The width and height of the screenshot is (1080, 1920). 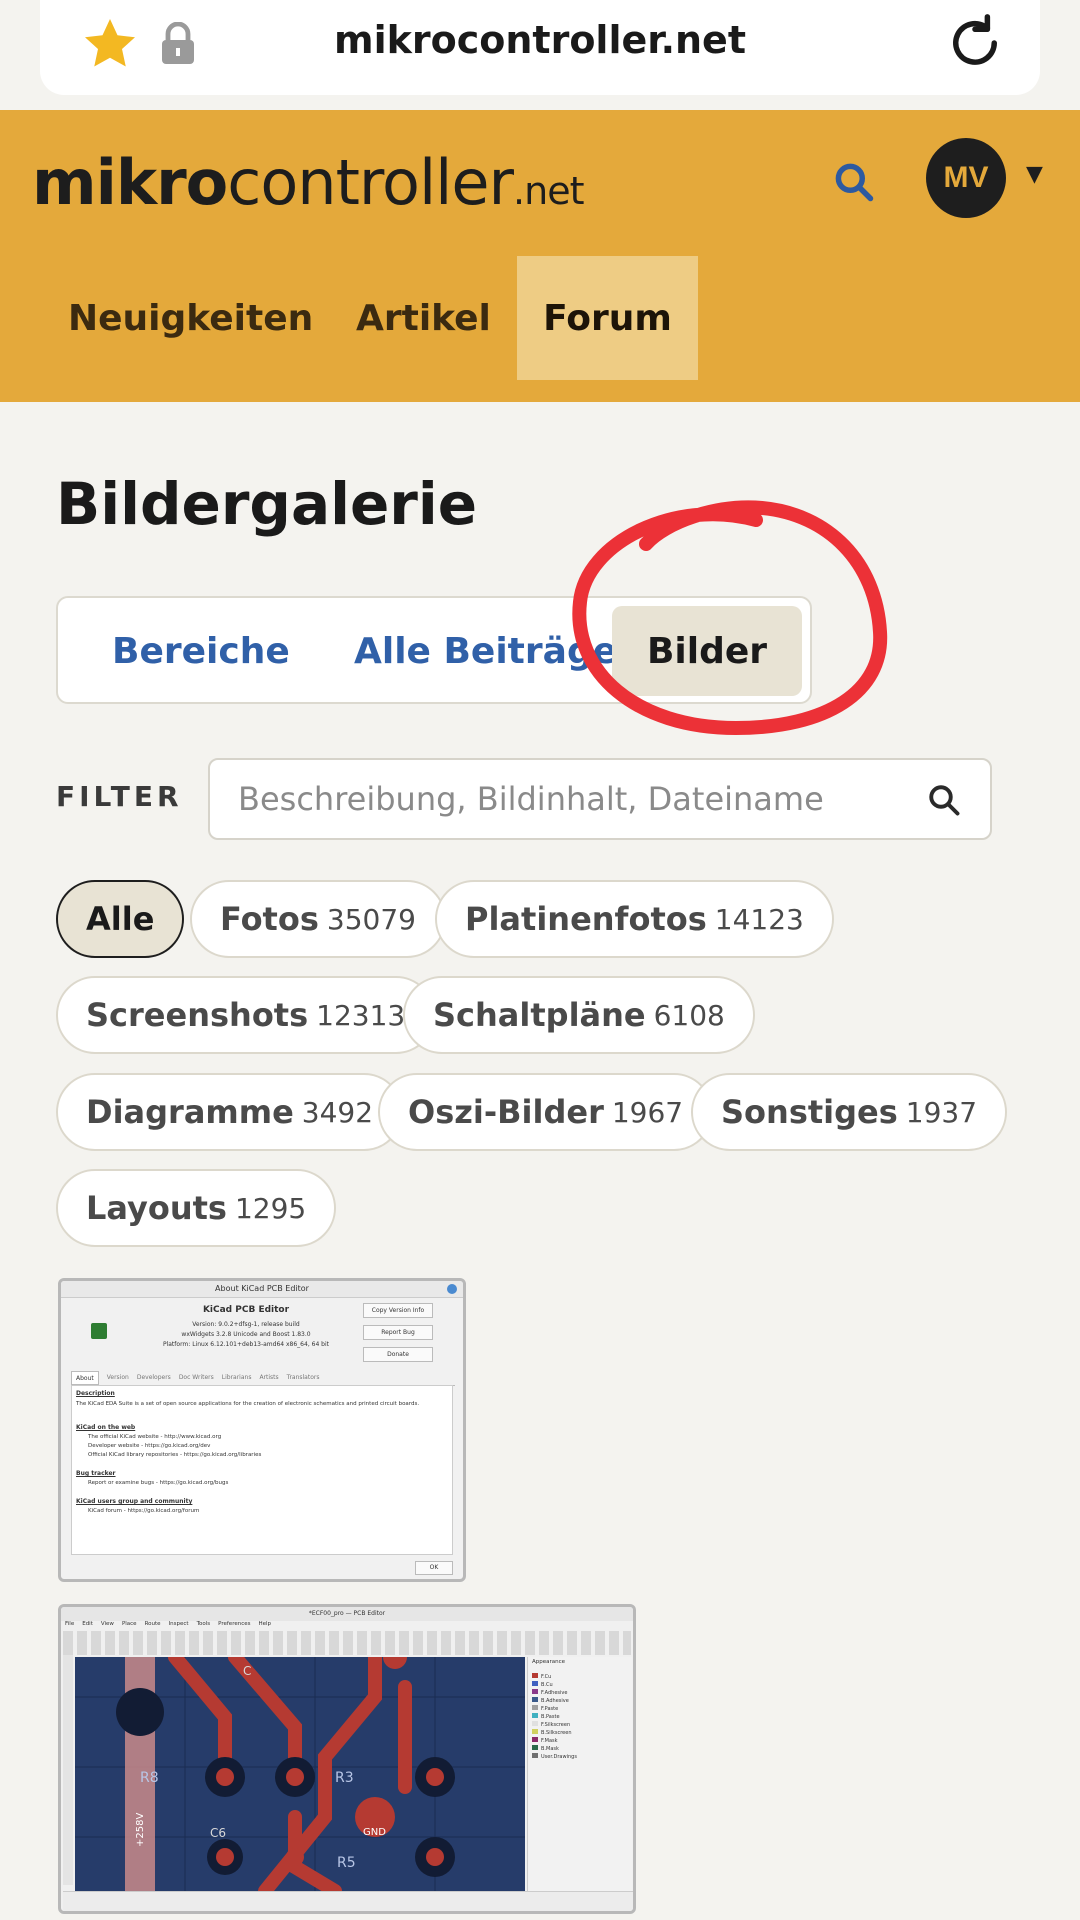 I want to click on menu-file: File, so click(x=70, y=1624).